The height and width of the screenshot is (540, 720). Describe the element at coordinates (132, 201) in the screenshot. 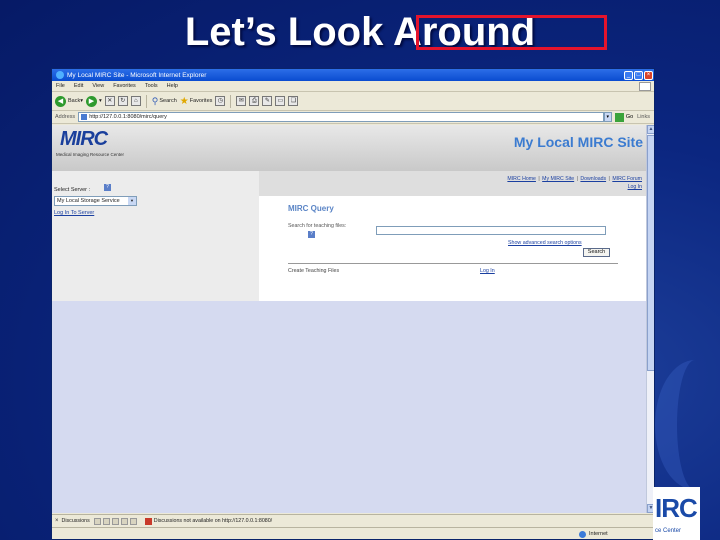

I see `chevron-down-icon: ▼` at that location.